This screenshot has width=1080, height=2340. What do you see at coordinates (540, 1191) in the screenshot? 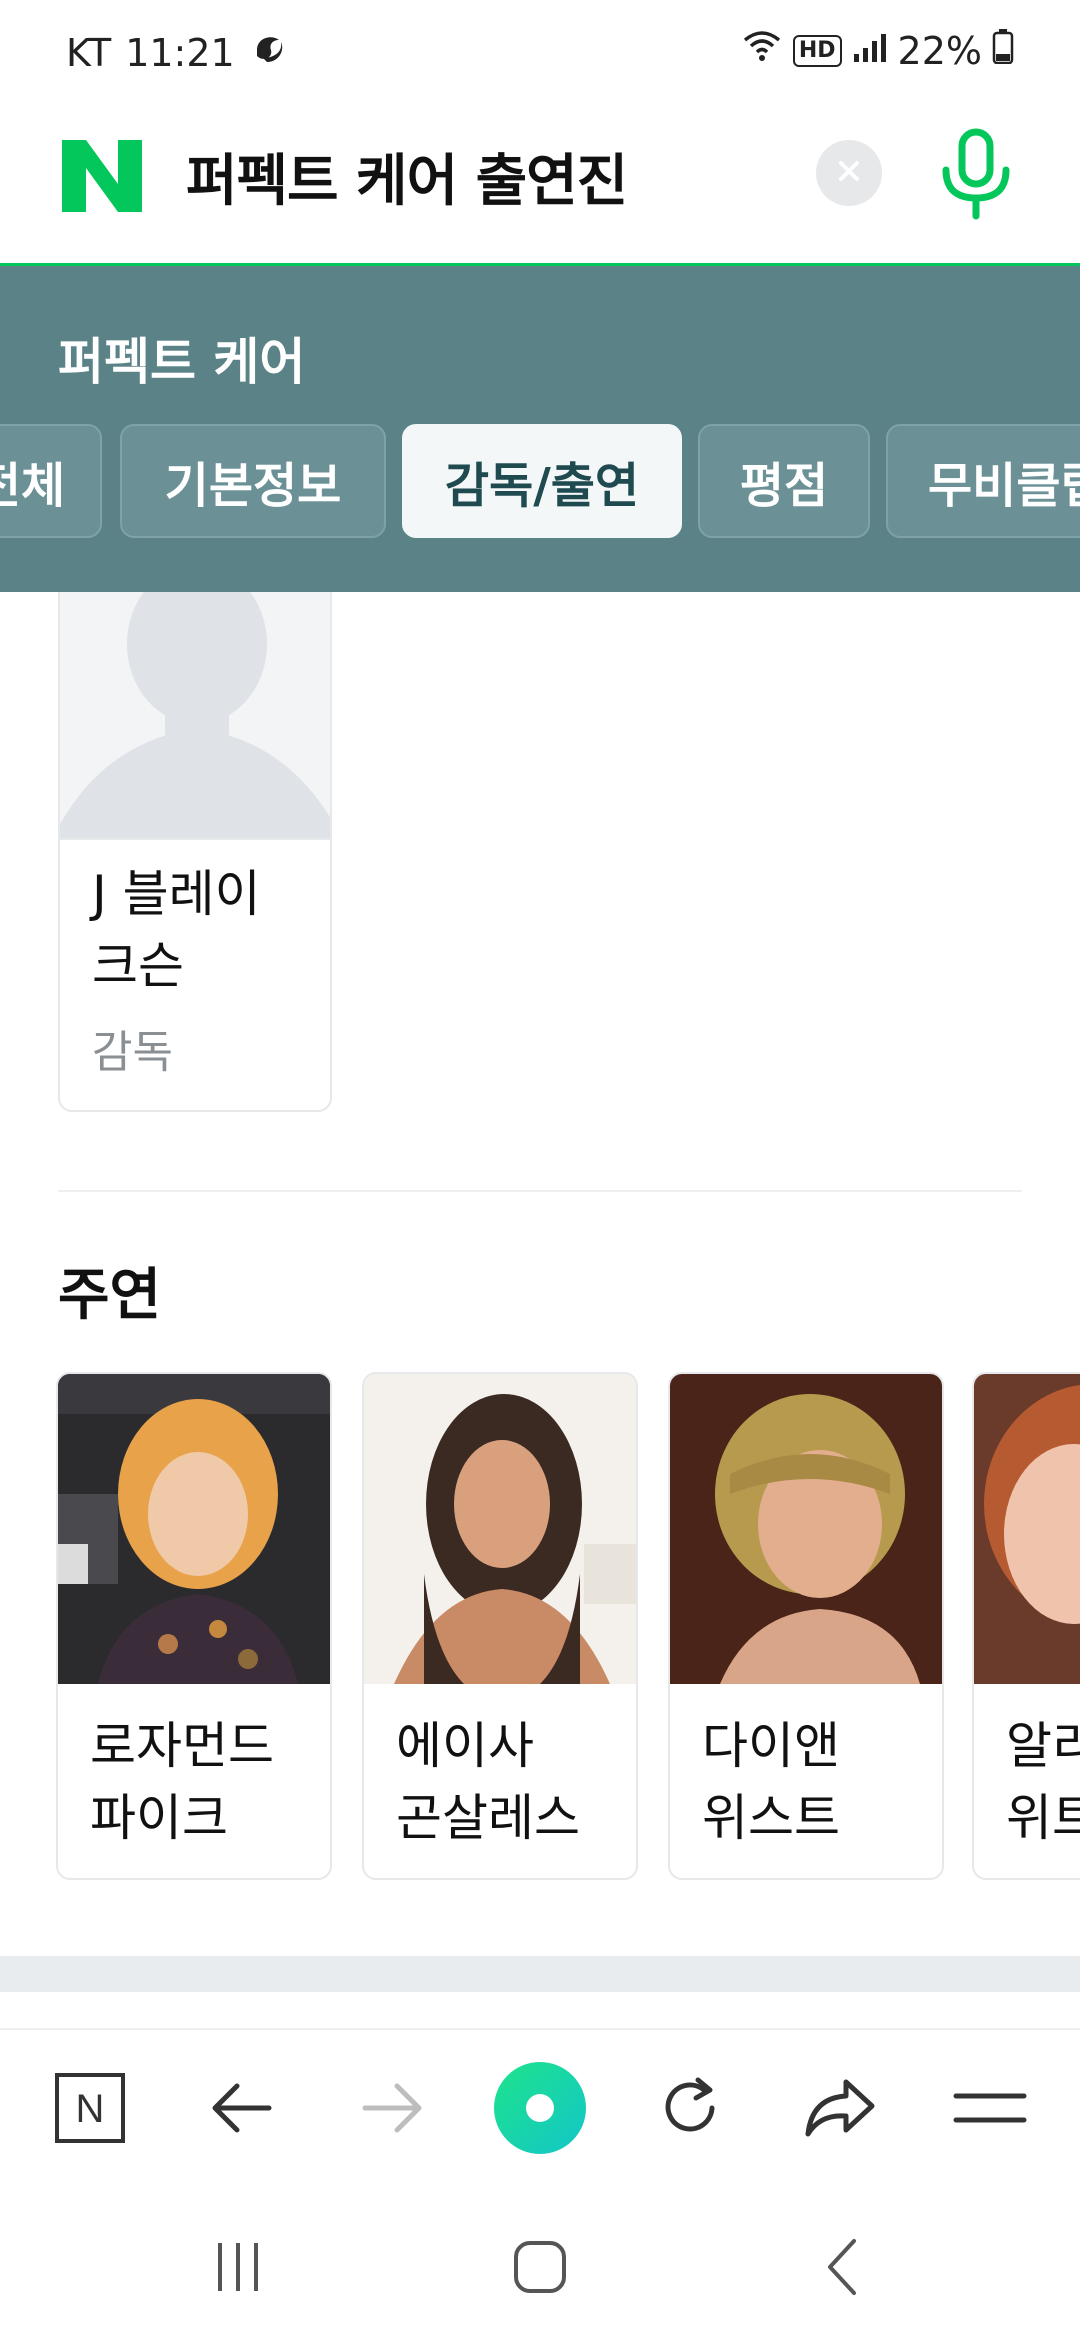
I see `section-divider` at bounding box center [540, 1191].